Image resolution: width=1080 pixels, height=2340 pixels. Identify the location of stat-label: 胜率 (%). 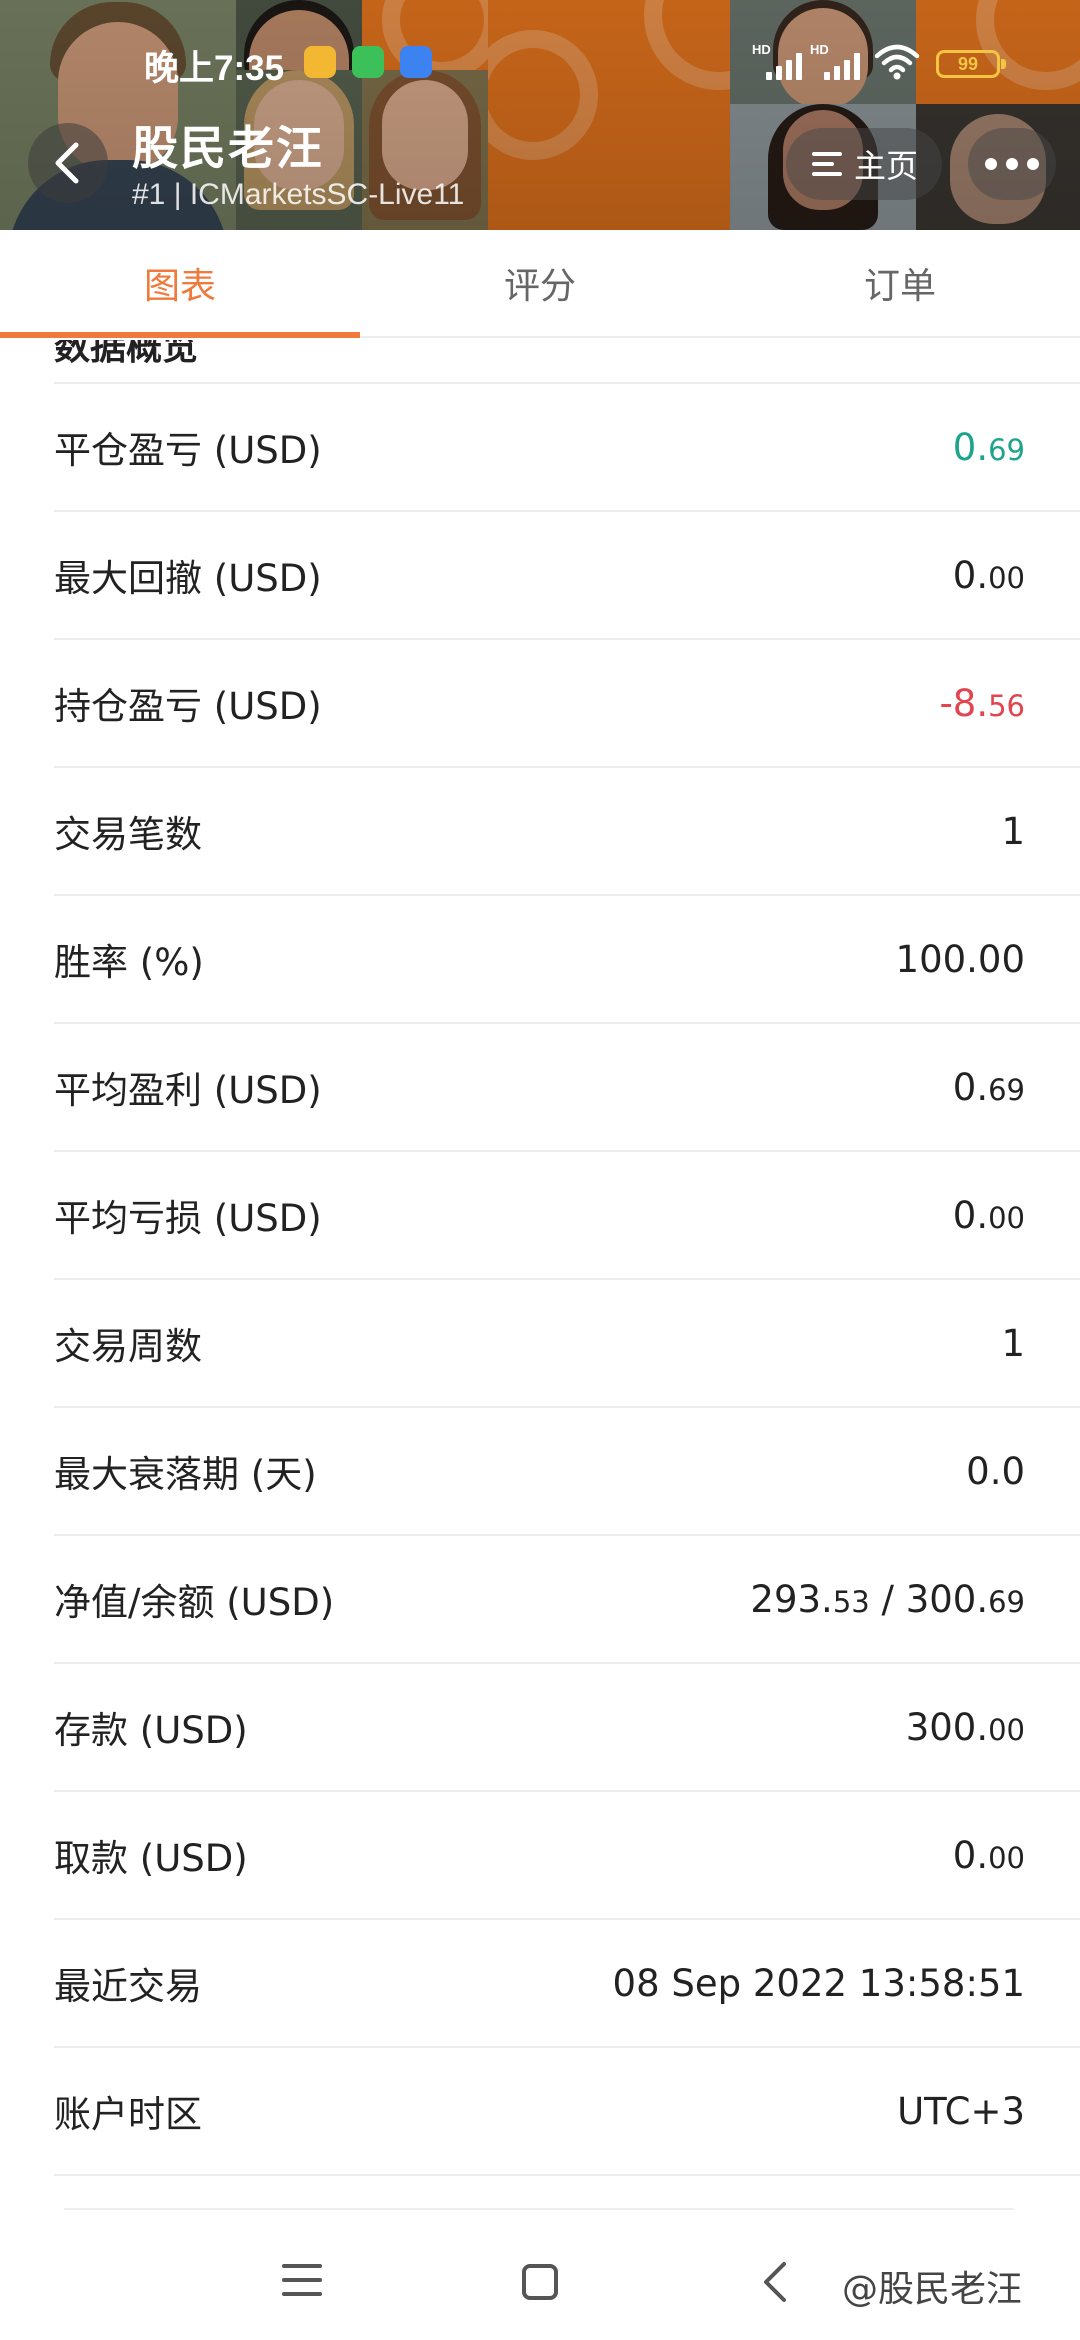
(129, 962).